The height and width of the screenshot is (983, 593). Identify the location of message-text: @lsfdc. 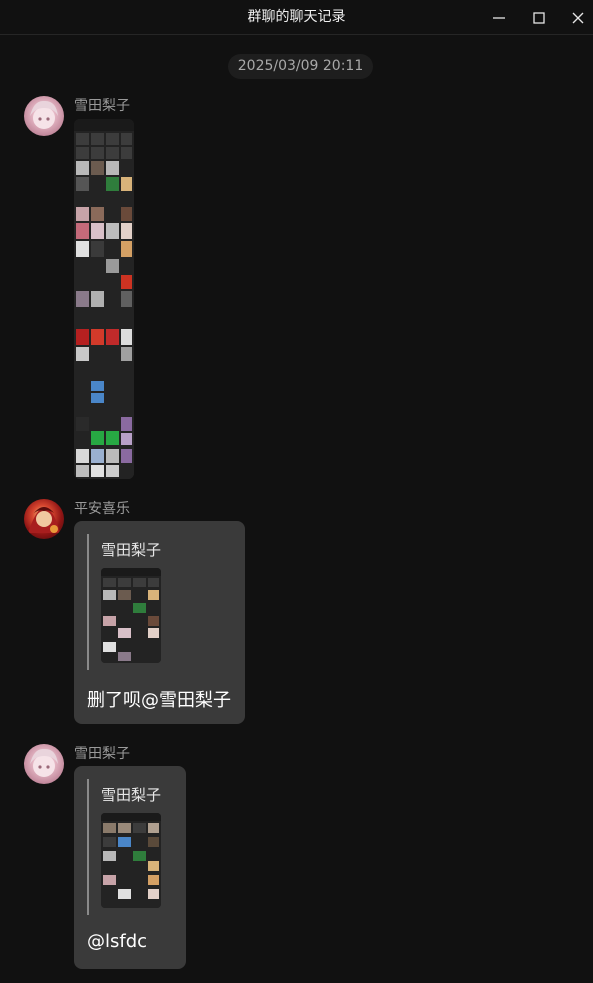
(117, 941).